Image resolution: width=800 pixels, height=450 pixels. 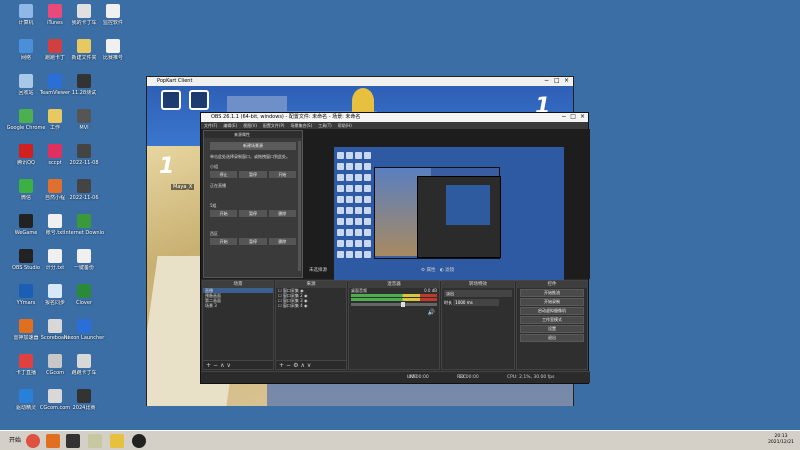 I want to click on preview-canvas, so click(x=449, y=214).